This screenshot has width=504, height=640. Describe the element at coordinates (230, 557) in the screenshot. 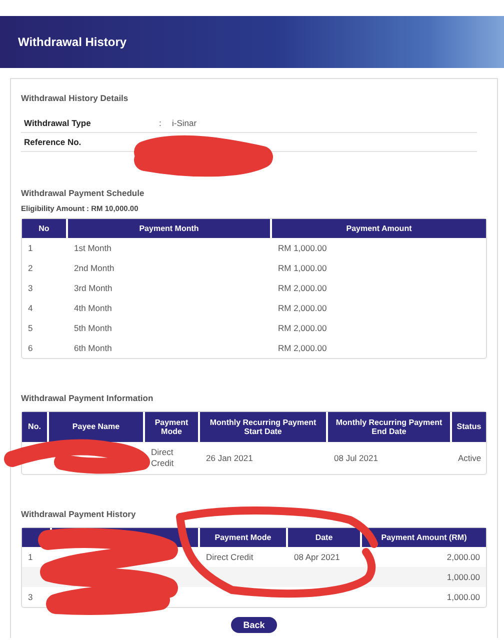

I see `table-cell: Direct Credit` at that location.